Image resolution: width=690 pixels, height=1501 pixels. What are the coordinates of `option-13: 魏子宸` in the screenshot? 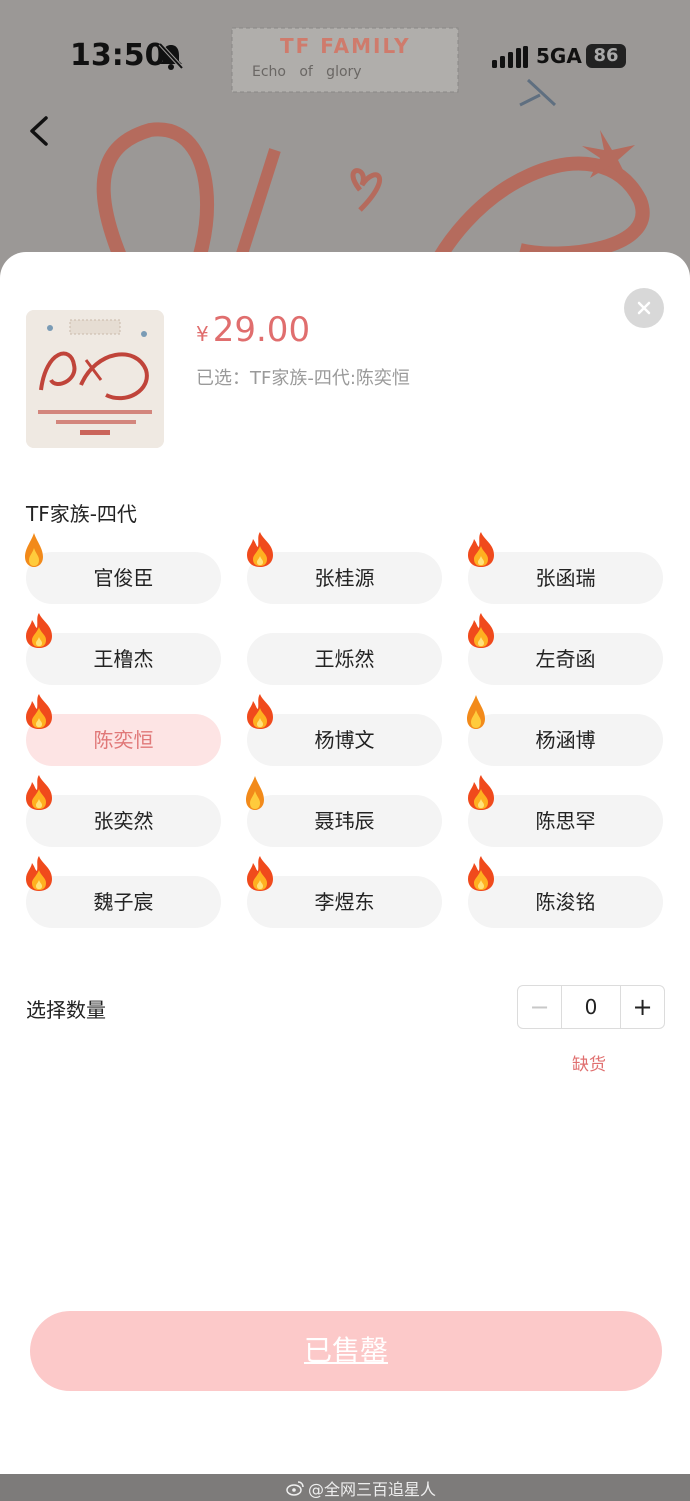 It's located at (123, 892).